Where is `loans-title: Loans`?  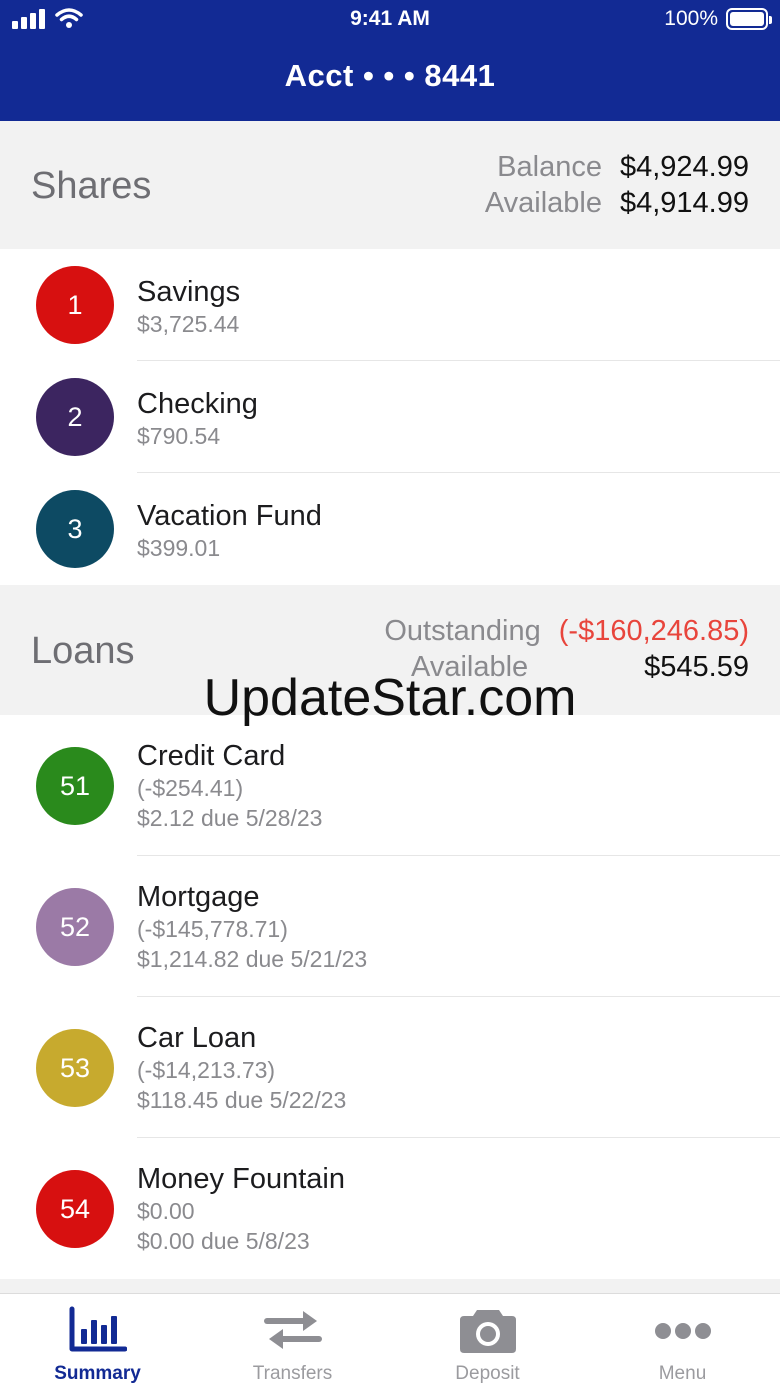 loans-title: Loans is located at coordinates (83, 651).